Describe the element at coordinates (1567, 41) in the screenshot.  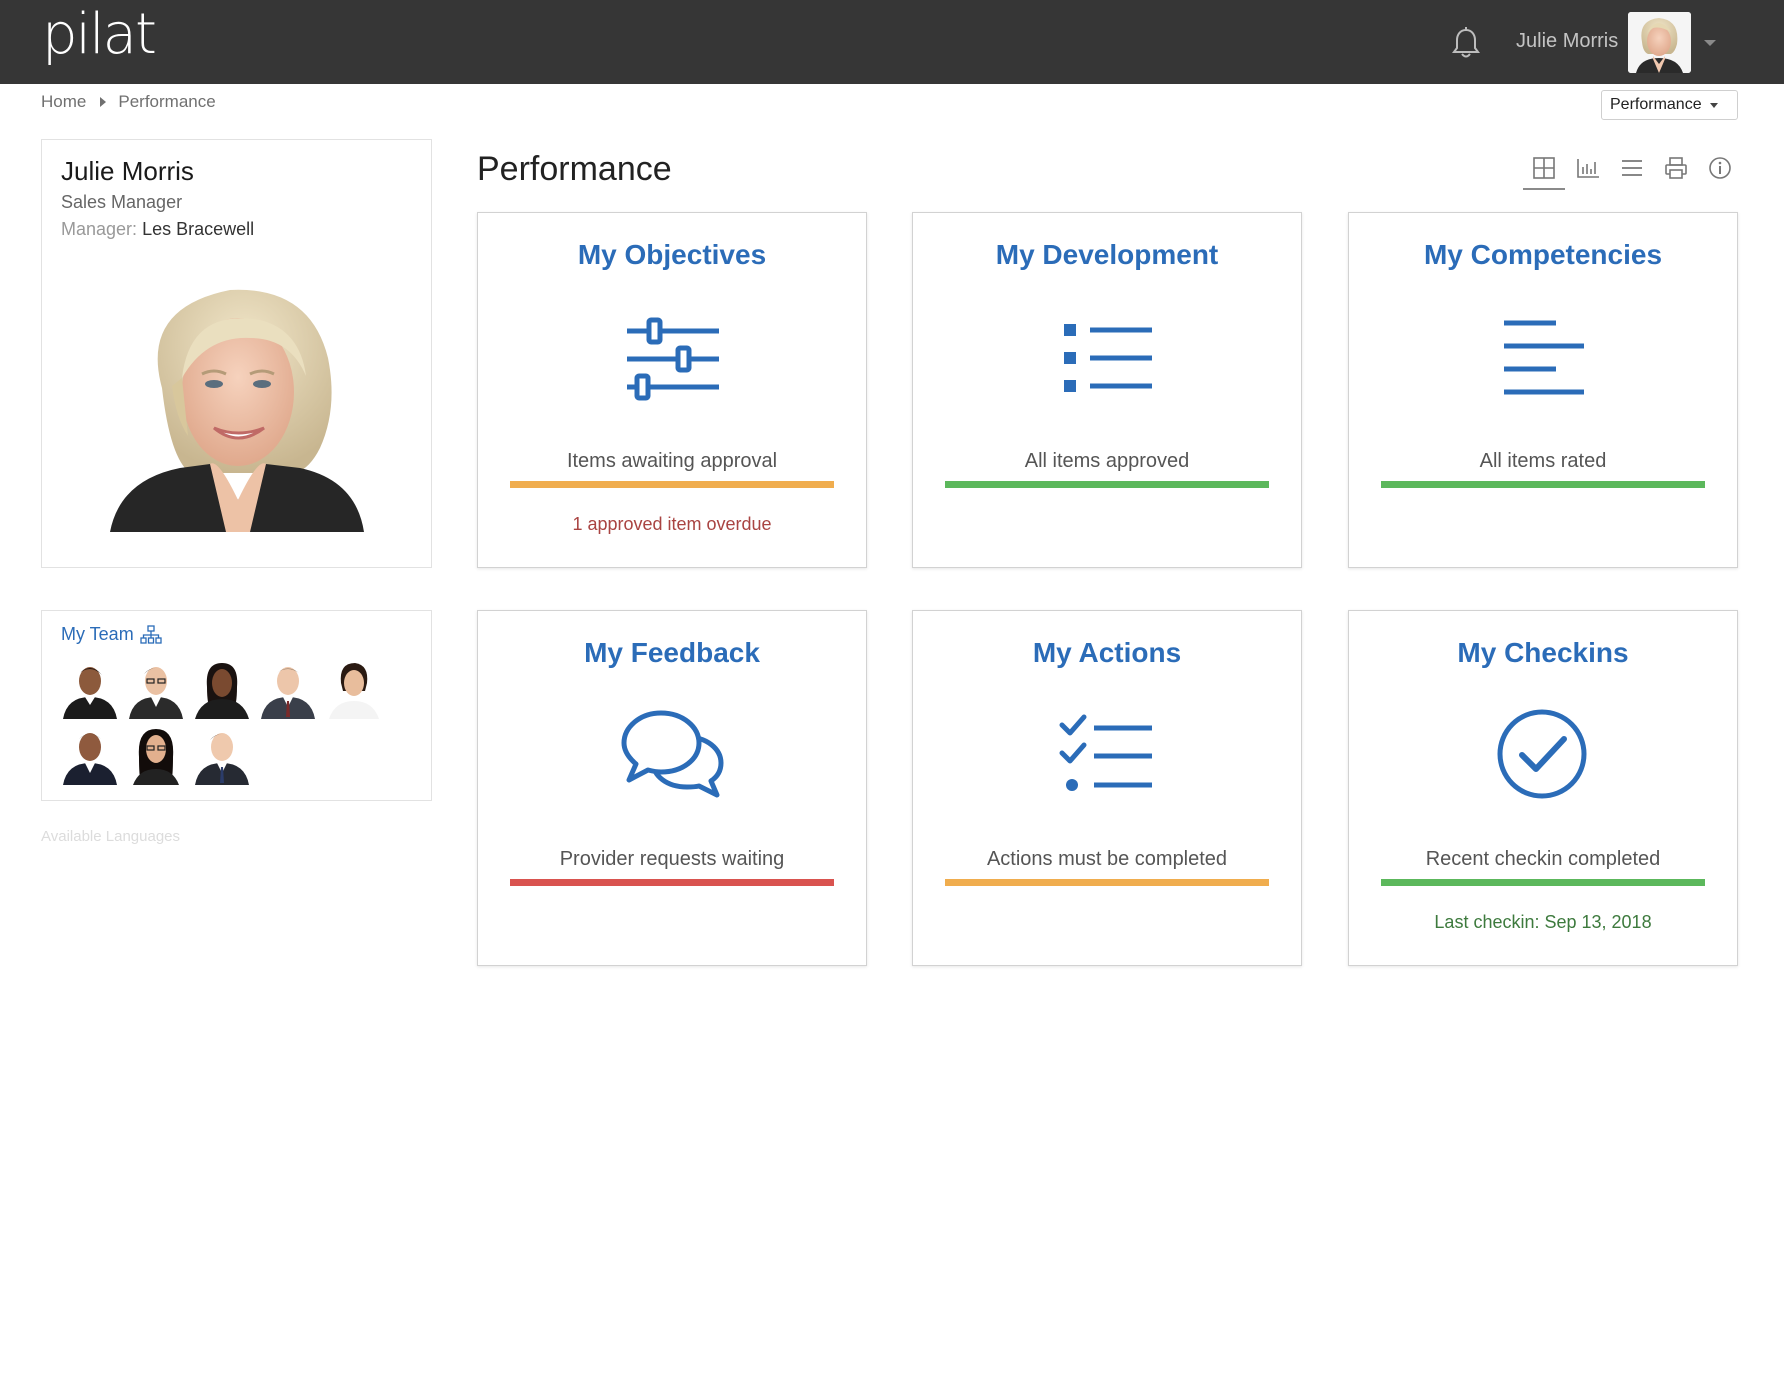
I see `header-user-name: Julie Morris` at that location.